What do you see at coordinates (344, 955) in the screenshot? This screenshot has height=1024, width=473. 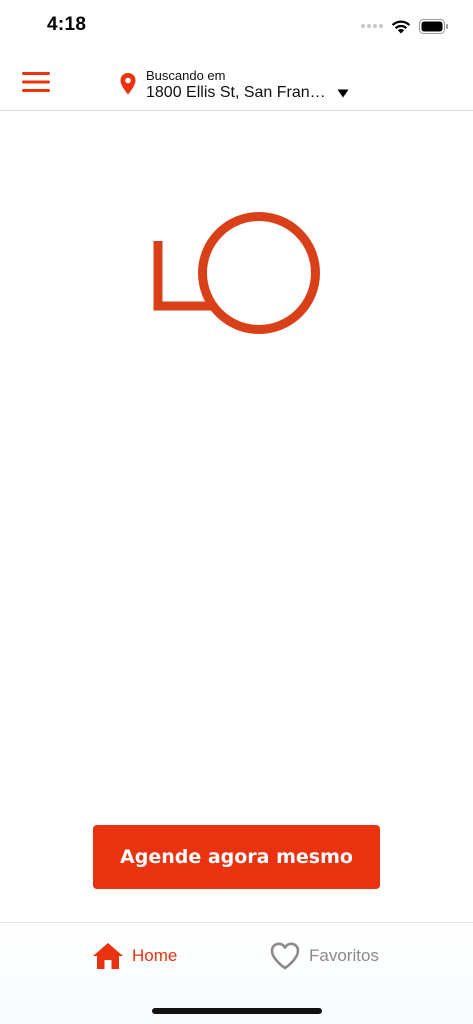 I see `tab-favorites-label: Favoritos` at bounding box center [344, 955].